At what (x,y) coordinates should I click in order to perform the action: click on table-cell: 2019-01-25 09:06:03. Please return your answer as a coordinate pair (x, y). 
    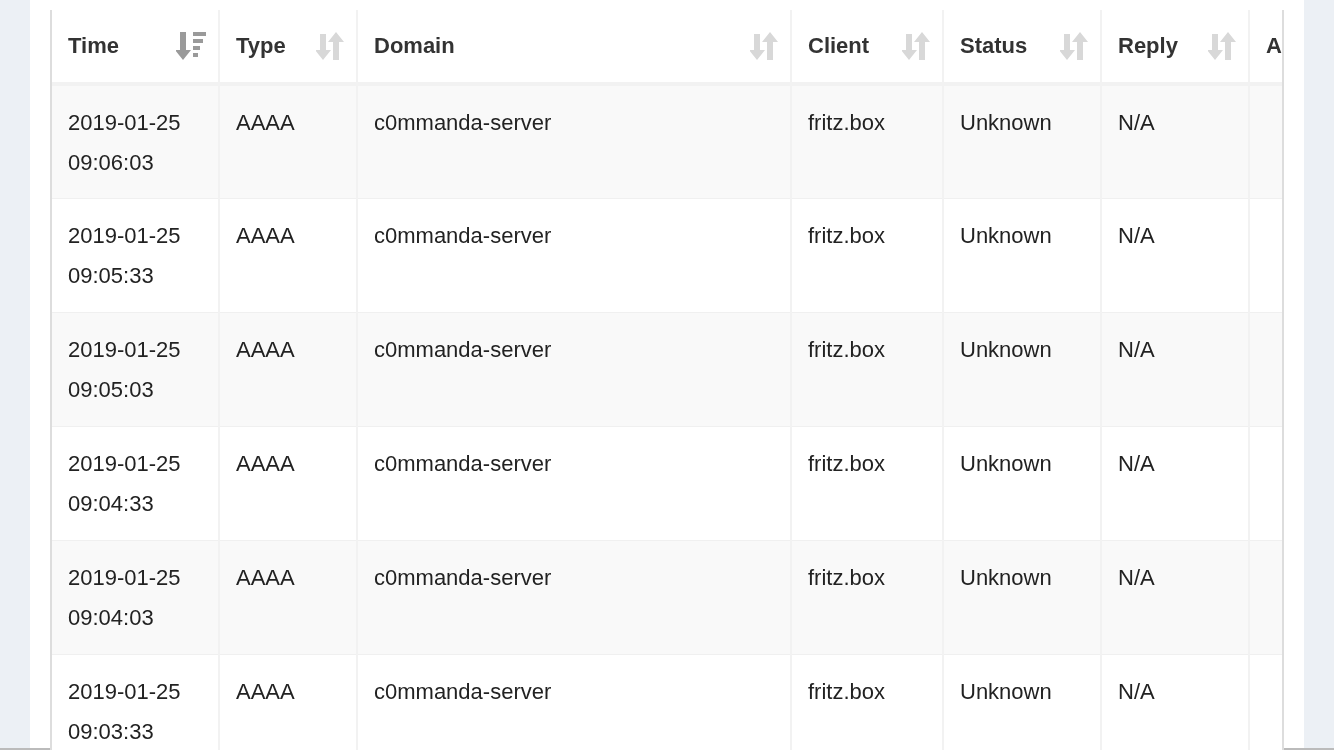
    Looking at the image, I should click on (124, 142).